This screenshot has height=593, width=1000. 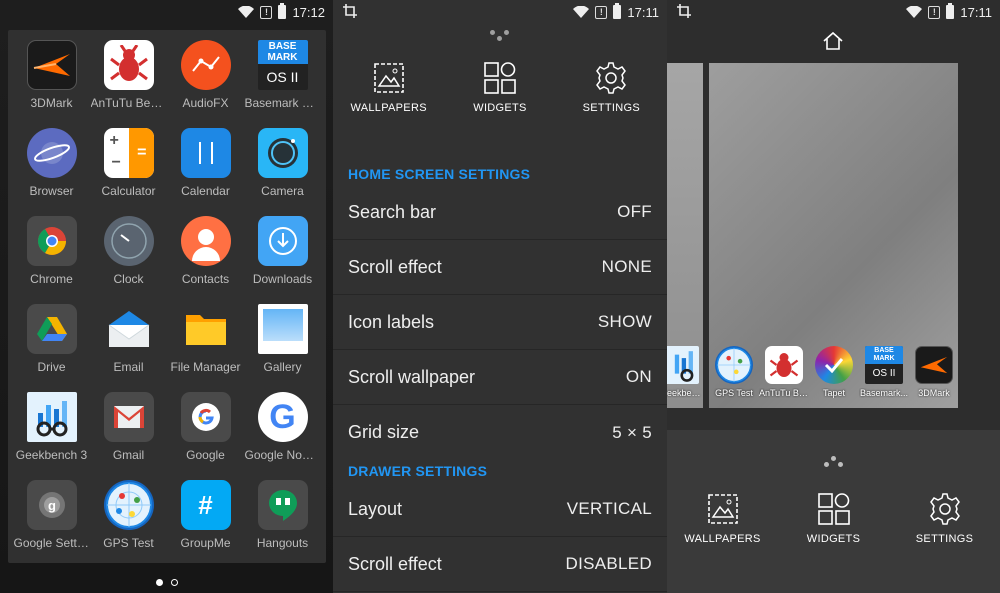 I want to click on app-label: Hangouts, so click(x=282, y=543).